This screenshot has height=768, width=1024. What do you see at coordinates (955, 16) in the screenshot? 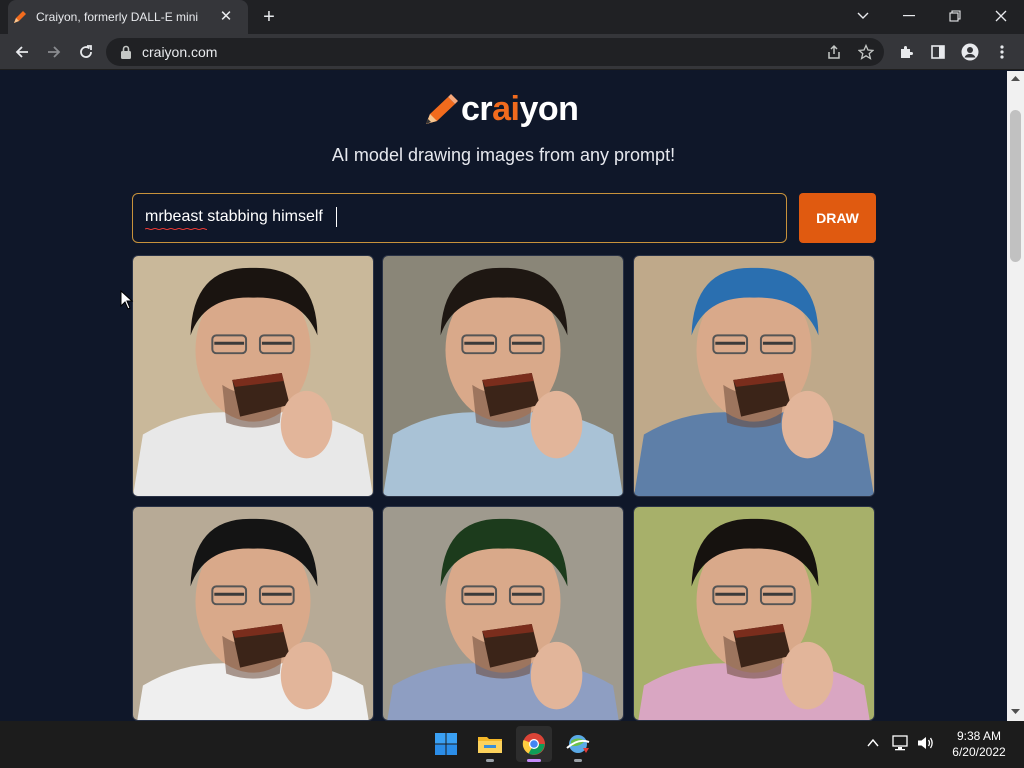
I see `restore-button` at bounding box center [955, 16].